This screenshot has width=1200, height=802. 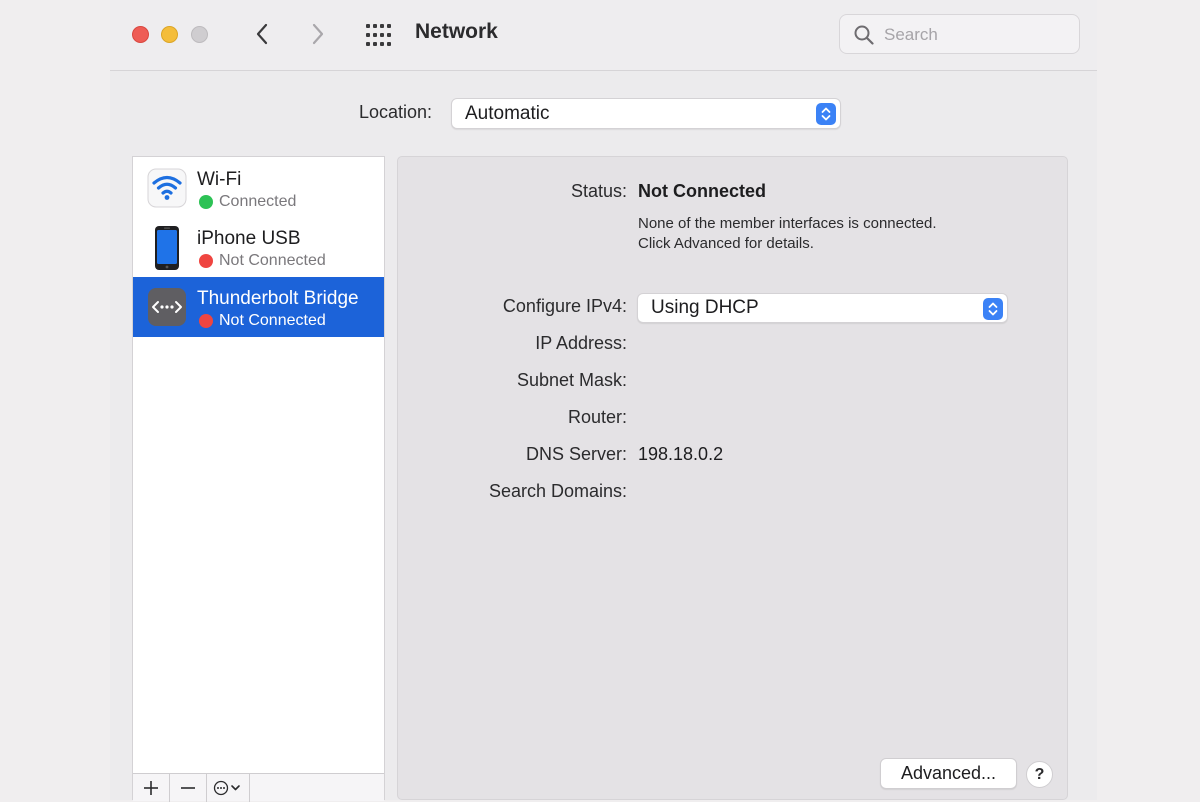 What do you see at coordinates (598, 191) in the screenshot?
I see `status-label: Status:` at bounding box center [598, 191].